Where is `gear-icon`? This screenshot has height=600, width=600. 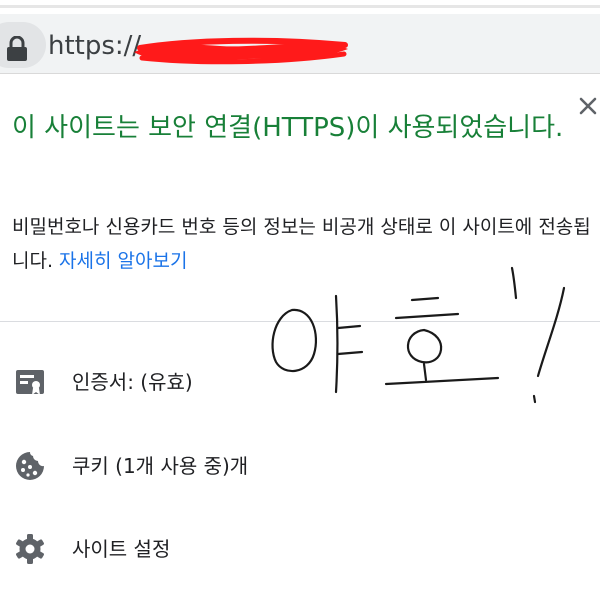
gear-icon is located at coordinates (30, 549).